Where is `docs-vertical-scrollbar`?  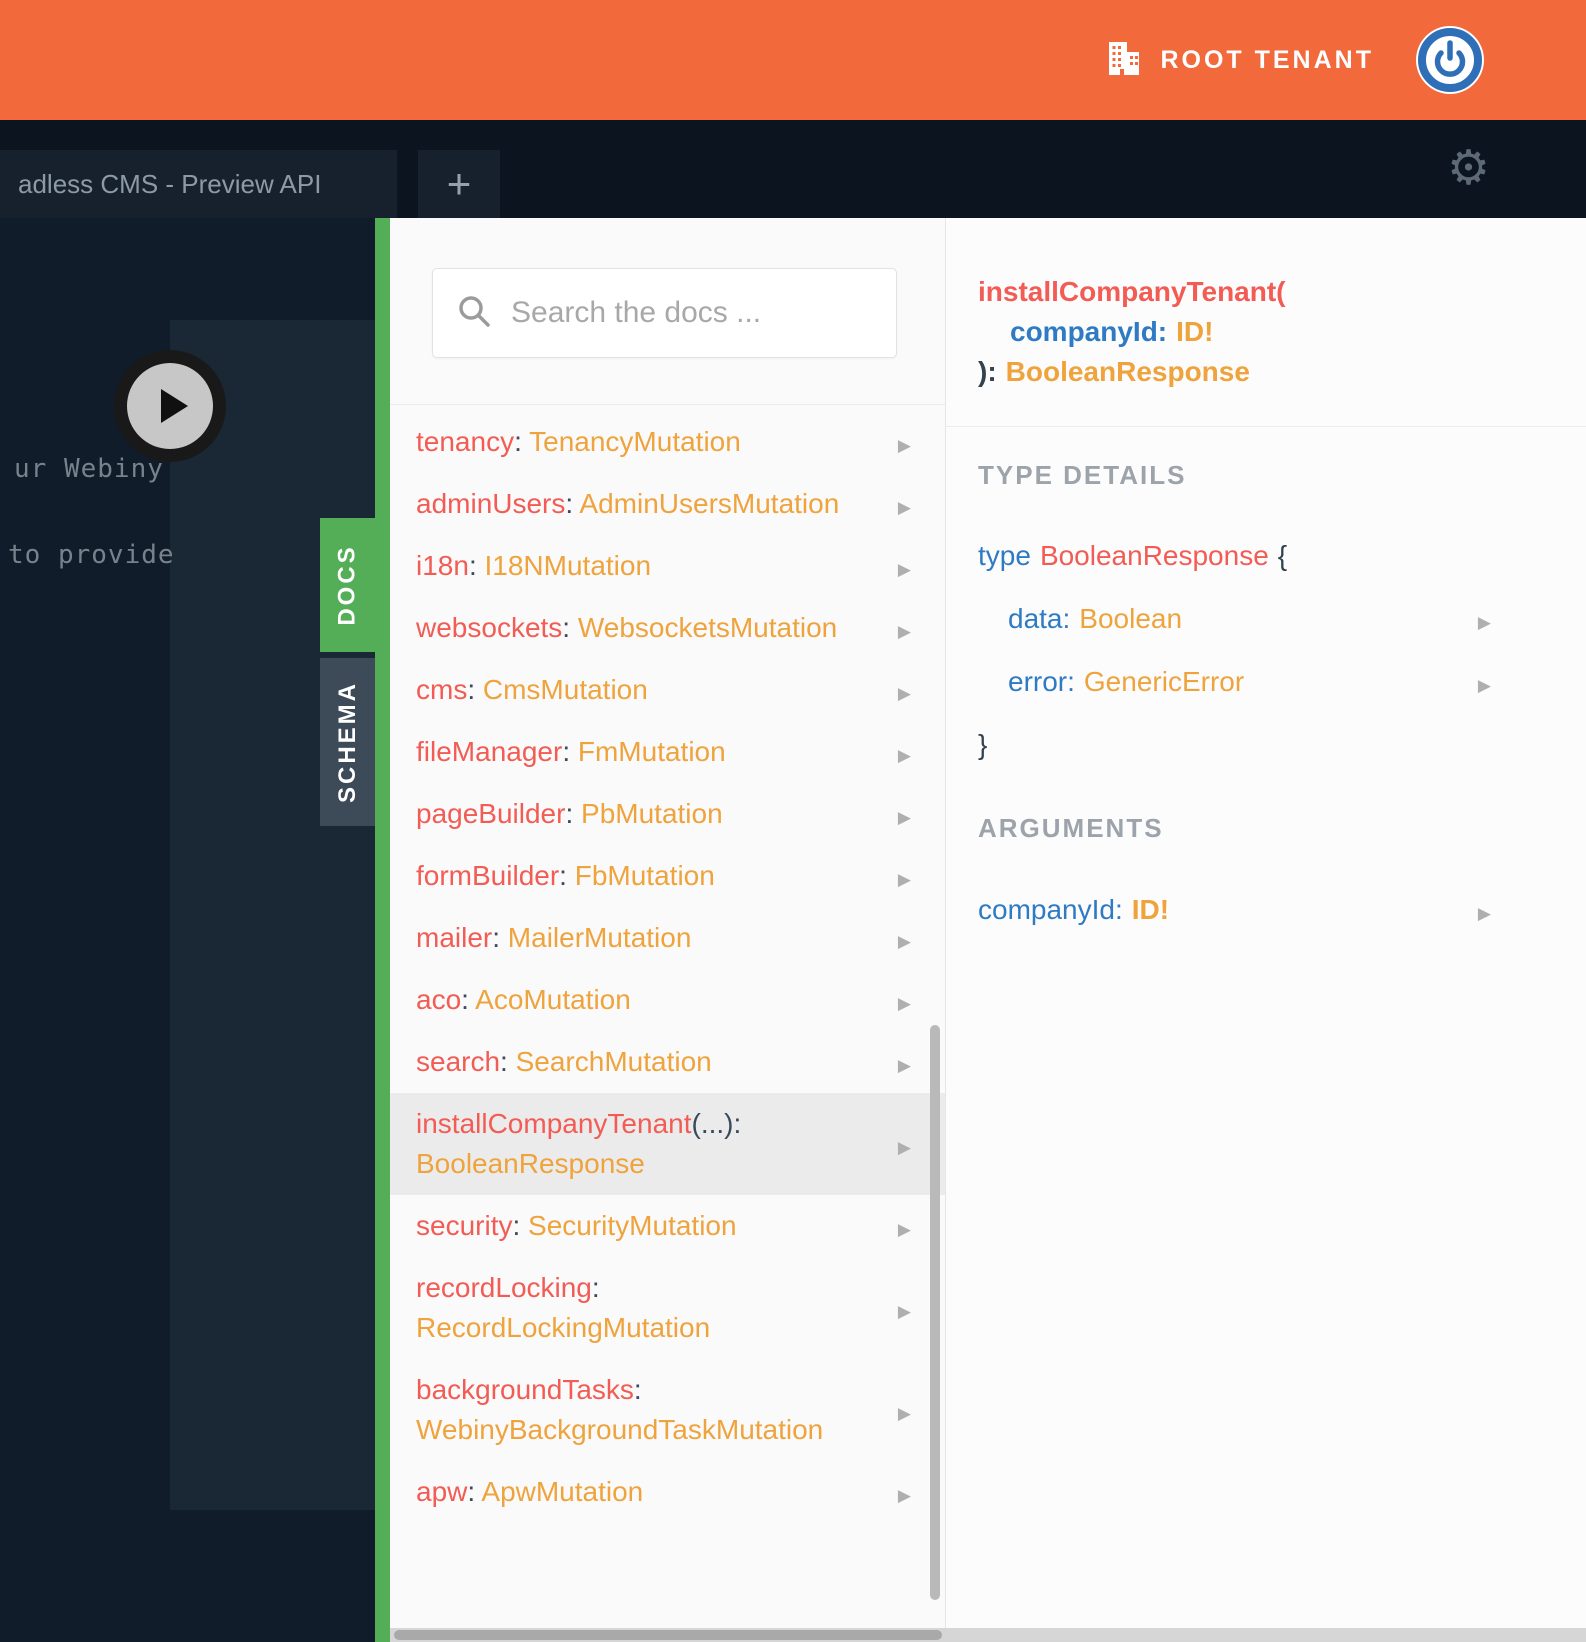
docs-vertical-scrollbar is located at coordinates (935, 1312).